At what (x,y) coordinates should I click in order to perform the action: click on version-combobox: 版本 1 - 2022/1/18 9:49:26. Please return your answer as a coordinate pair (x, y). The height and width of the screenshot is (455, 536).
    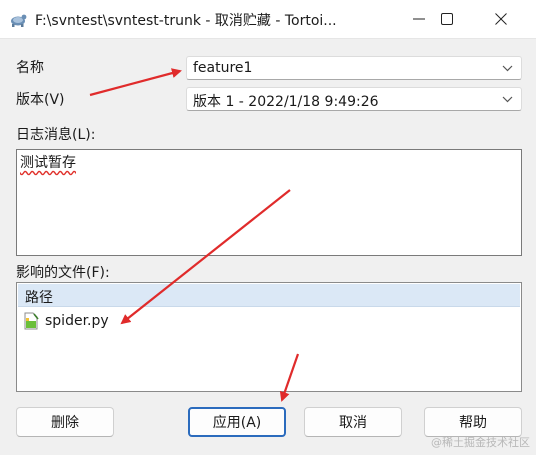
    Looking at the image, I should click on (354, 99).